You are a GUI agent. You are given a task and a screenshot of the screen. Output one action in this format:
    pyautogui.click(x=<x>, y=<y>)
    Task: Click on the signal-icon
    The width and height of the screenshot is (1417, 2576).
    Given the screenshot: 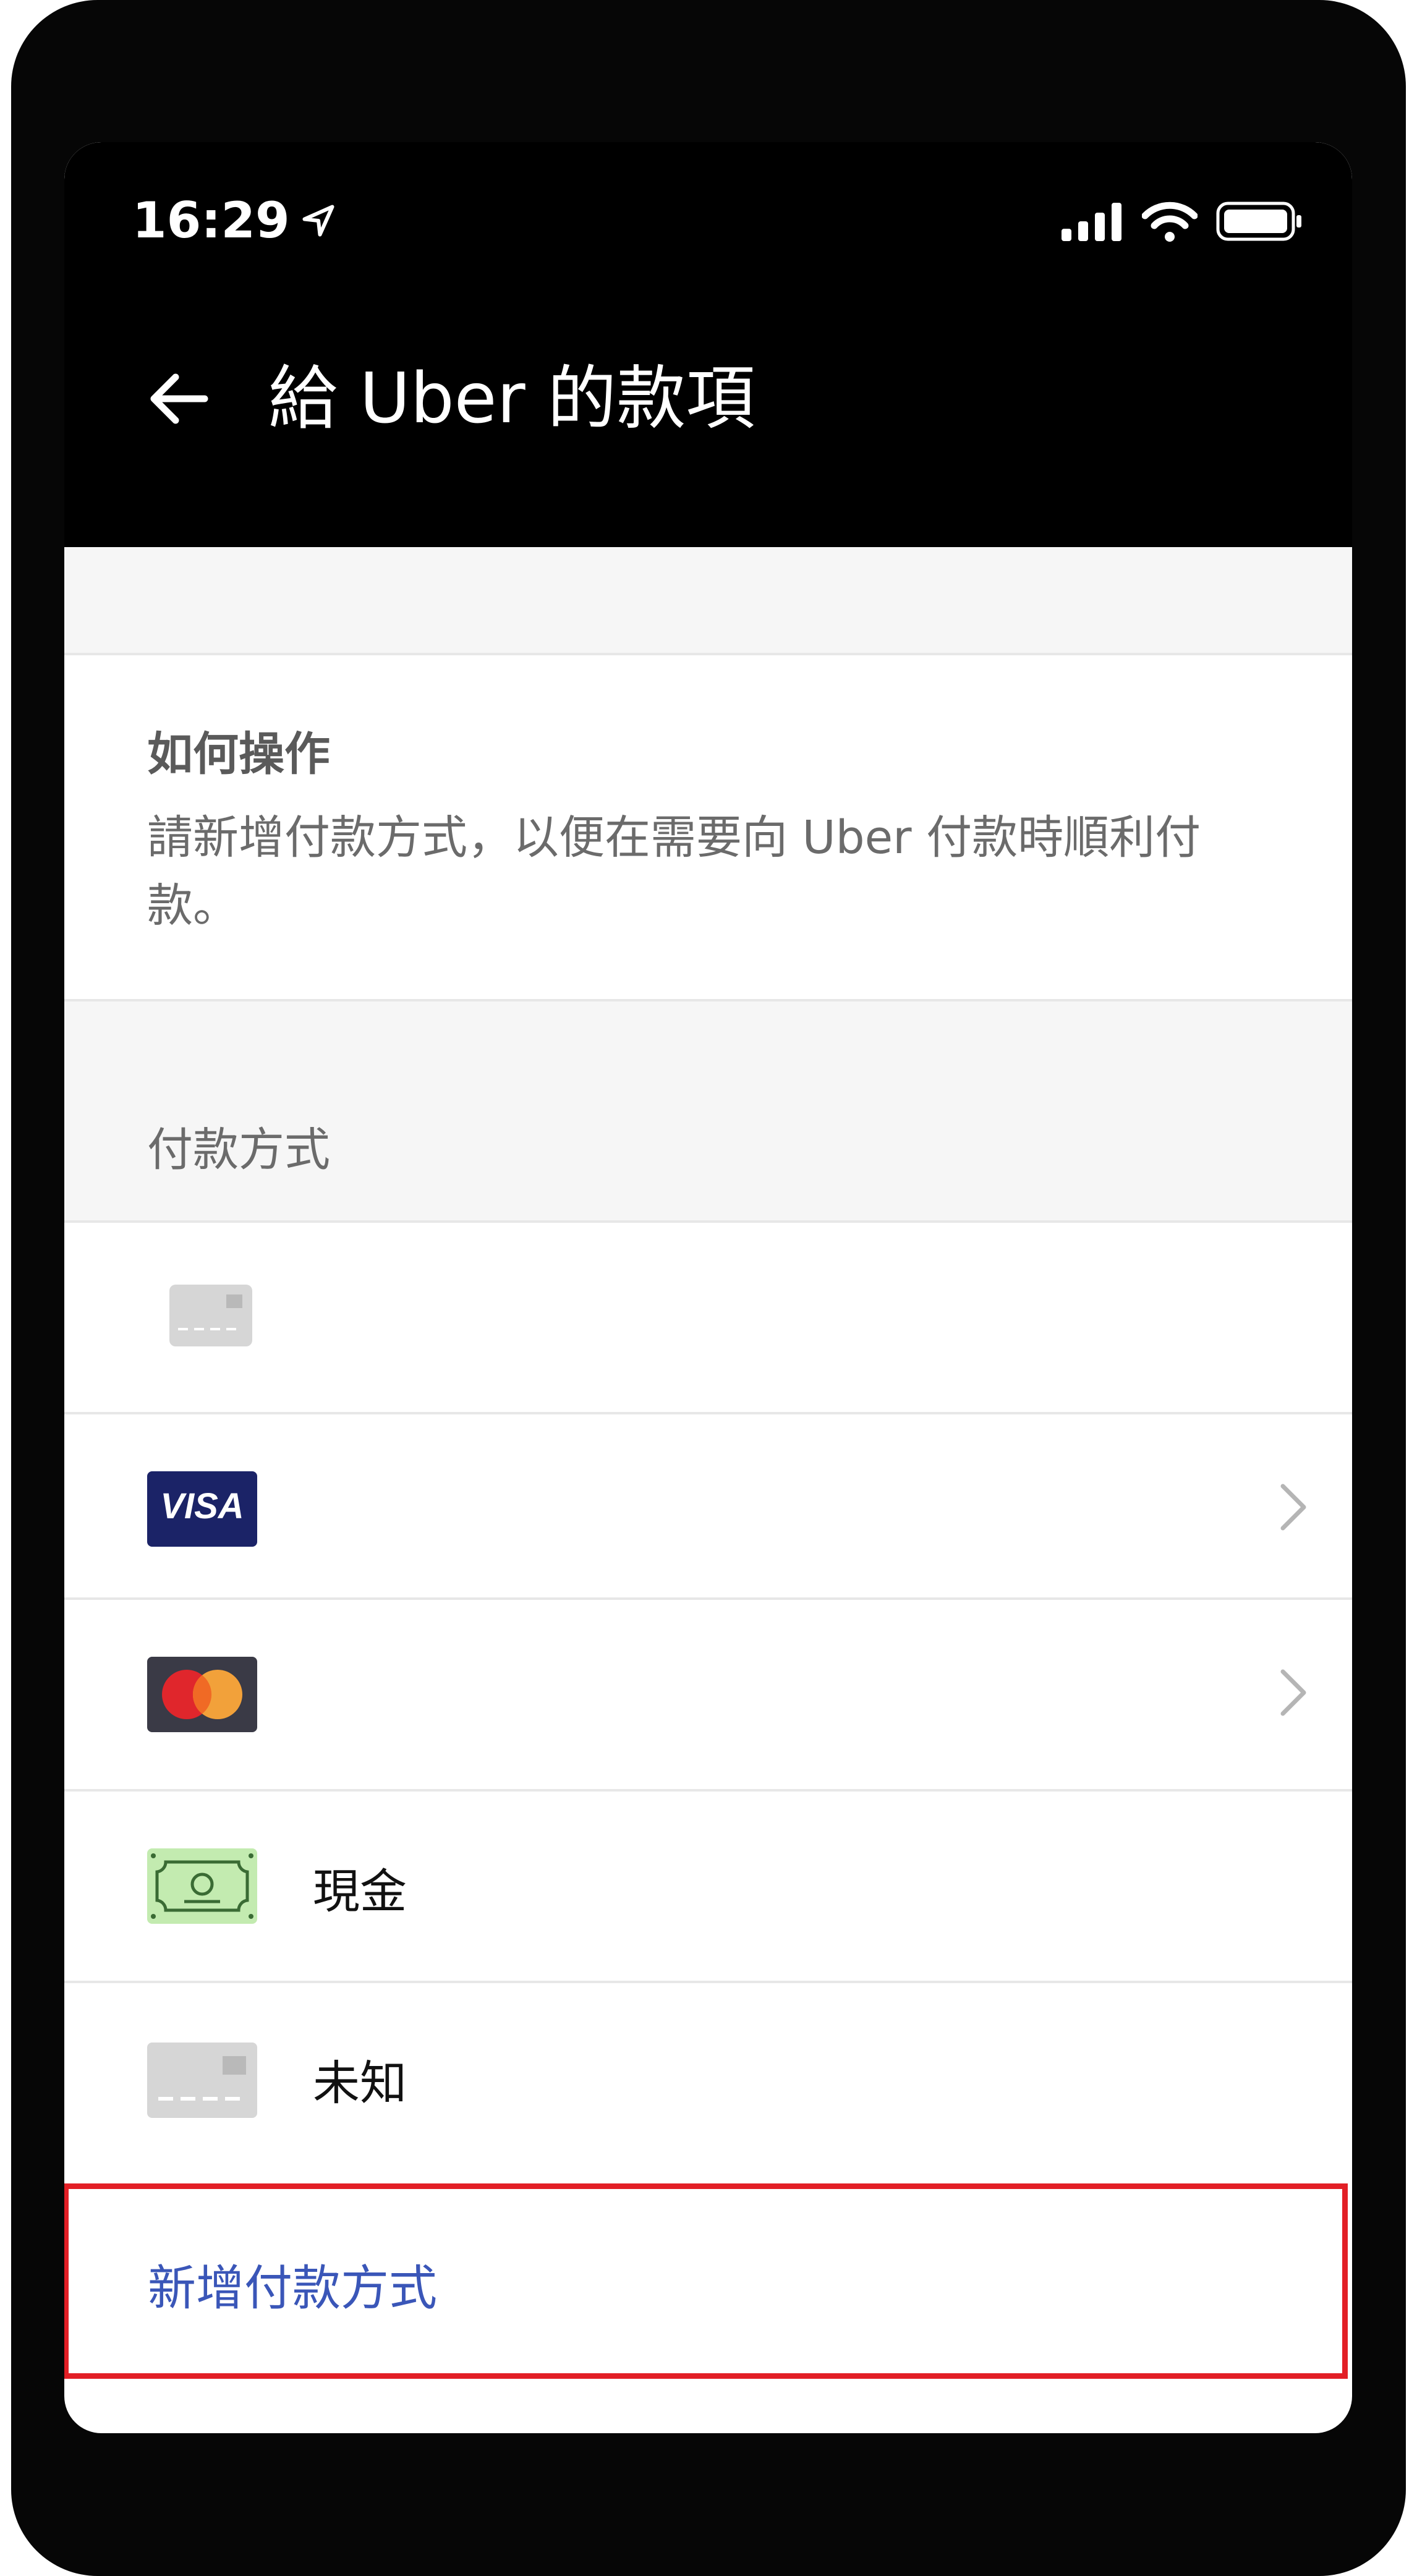 What is the action you would take?
    pyautogui.click(x=1092, y=222)
    